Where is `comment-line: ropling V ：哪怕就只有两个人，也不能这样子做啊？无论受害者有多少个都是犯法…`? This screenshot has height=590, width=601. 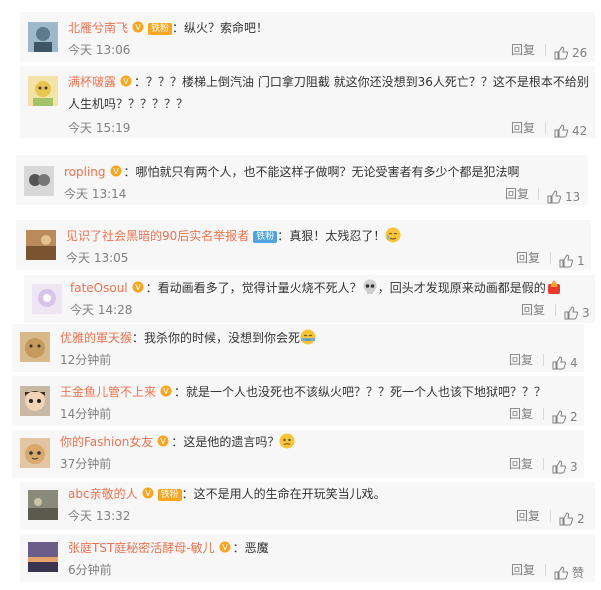 comment-line: ropling V ：哪怕就只有两个人，也不能这样子做啊？无论受害者有多少个都是犯法… is located at coordinates (292, 172).